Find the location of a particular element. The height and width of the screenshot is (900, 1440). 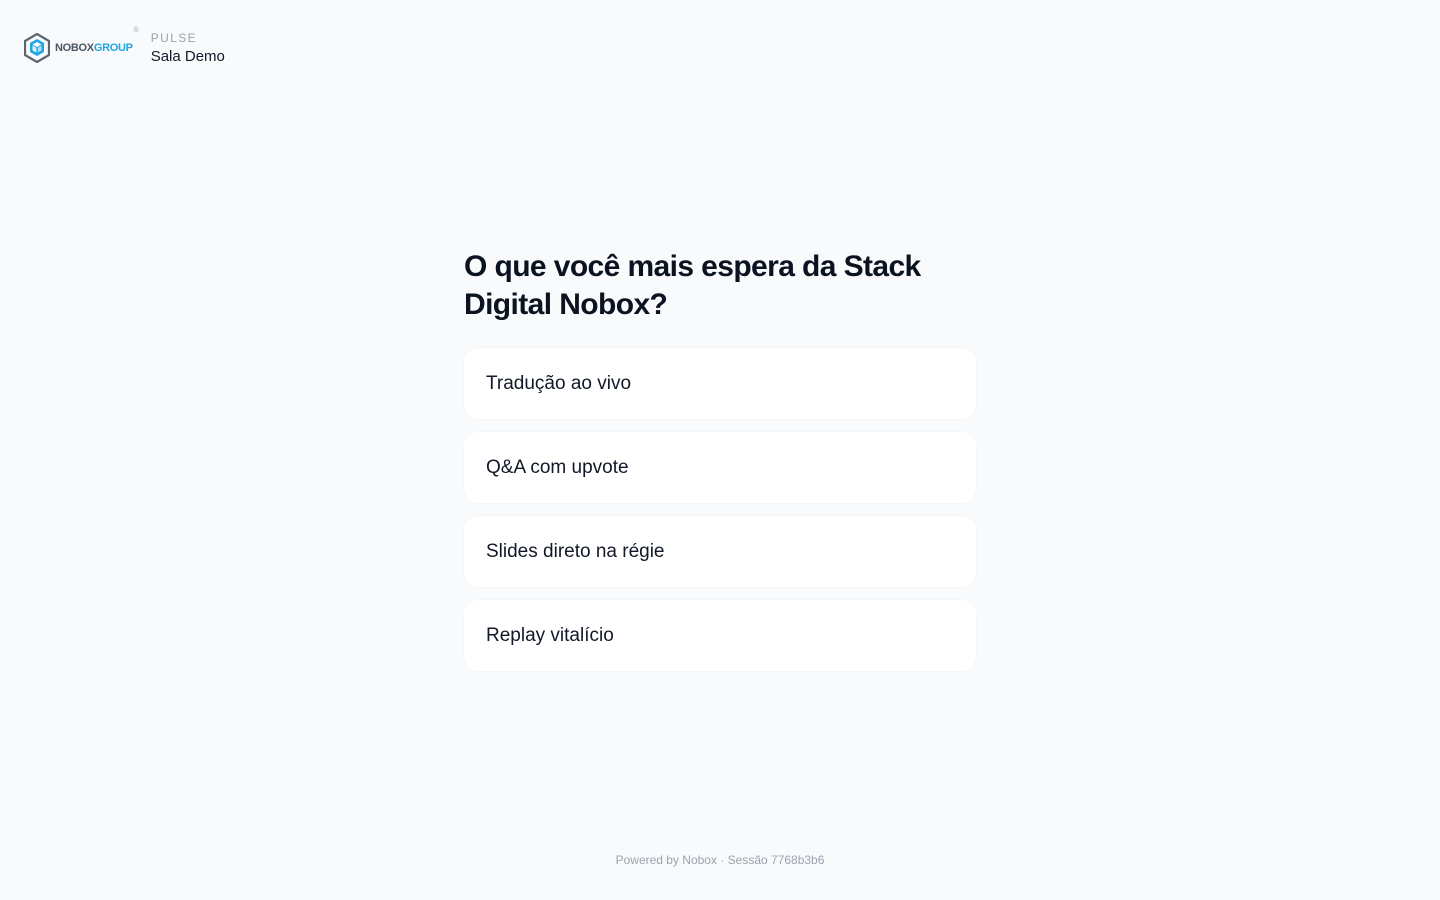

poll-option-qa-upvote: Q&A com upvote is located at coordinates (720, 467).